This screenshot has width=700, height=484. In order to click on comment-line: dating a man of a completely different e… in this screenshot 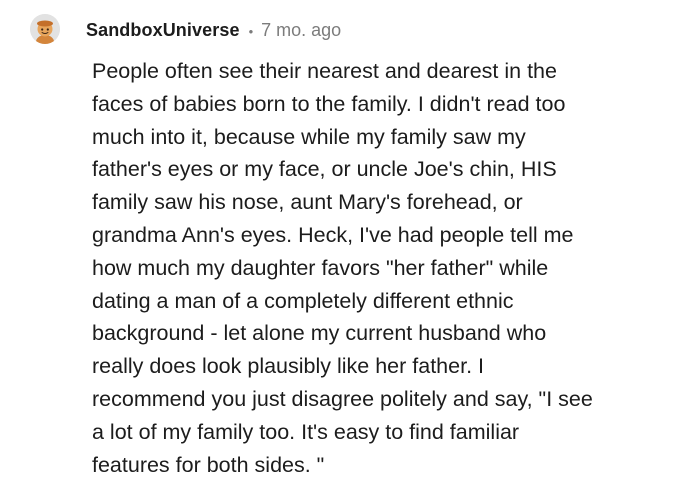, I will do `click(303, 300)`.